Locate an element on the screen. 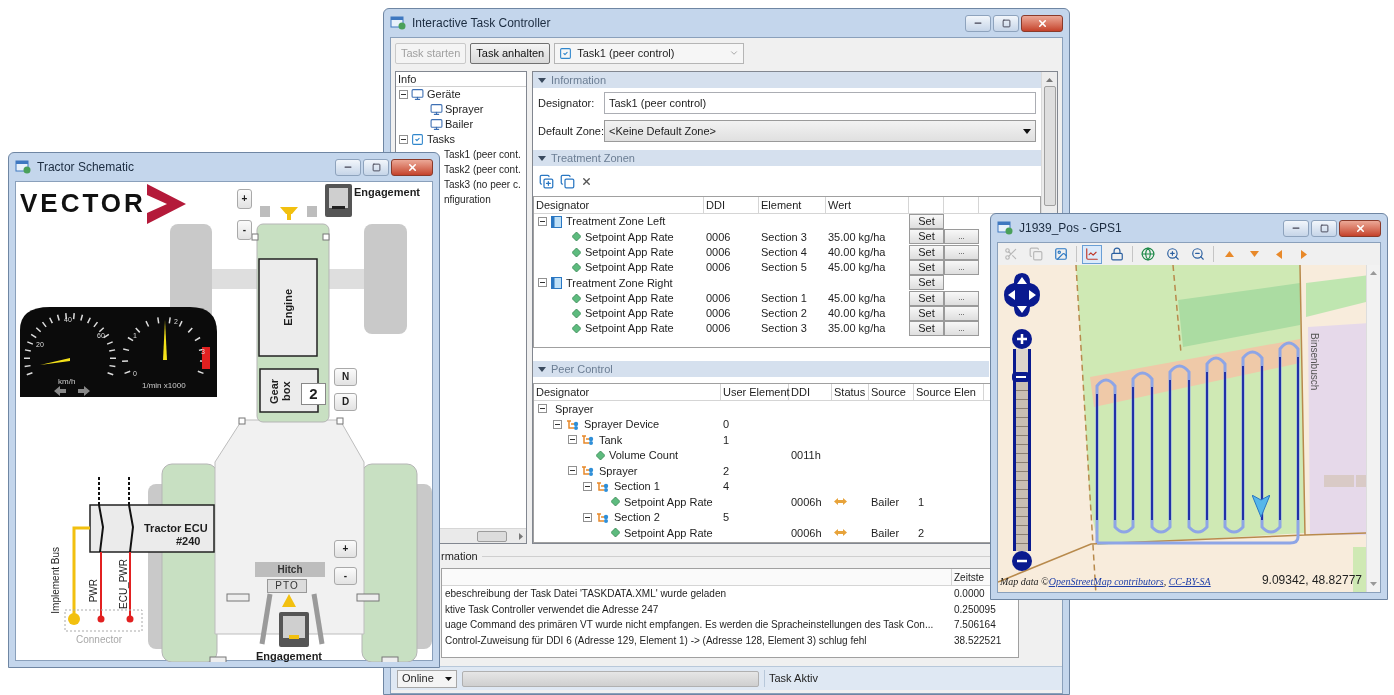 This screenshot has width=1394, height=695. table-cell-text: Sprayer is located at coordinates (618, 471).